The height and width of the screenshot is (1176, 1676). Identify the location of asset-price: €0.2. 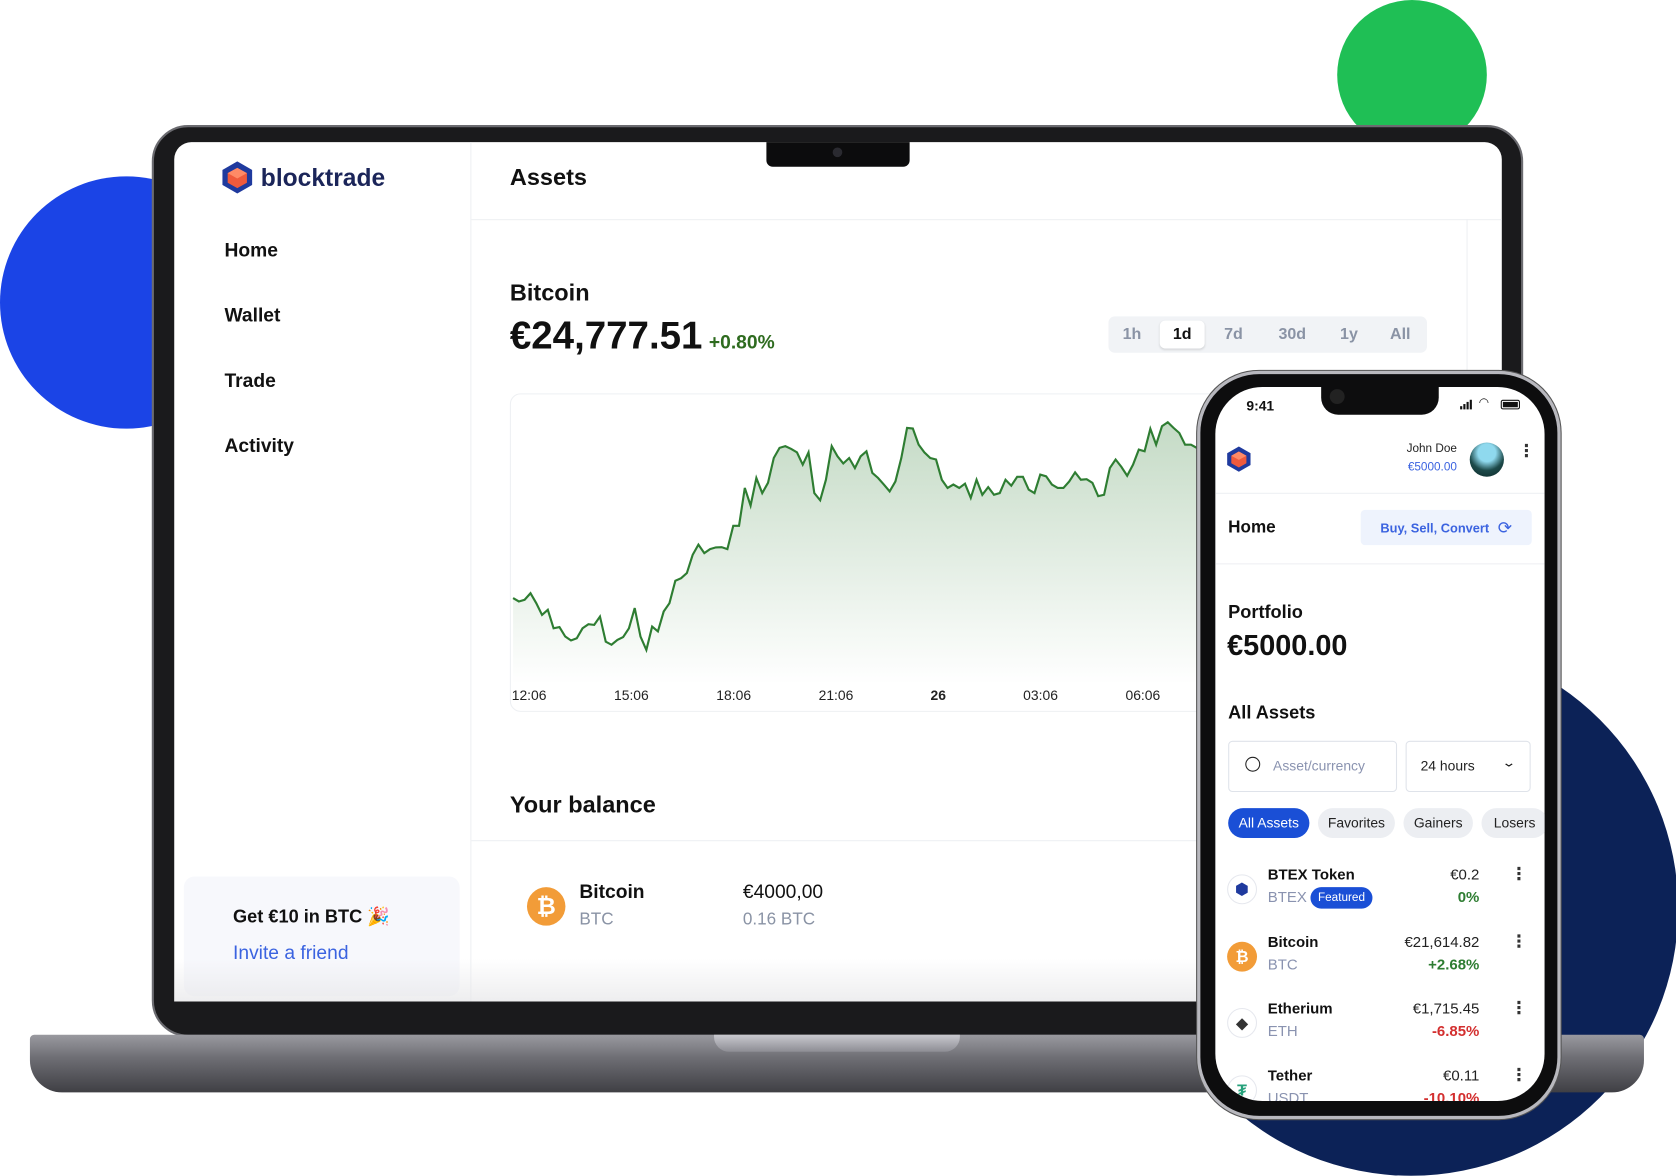
(1464, 874).